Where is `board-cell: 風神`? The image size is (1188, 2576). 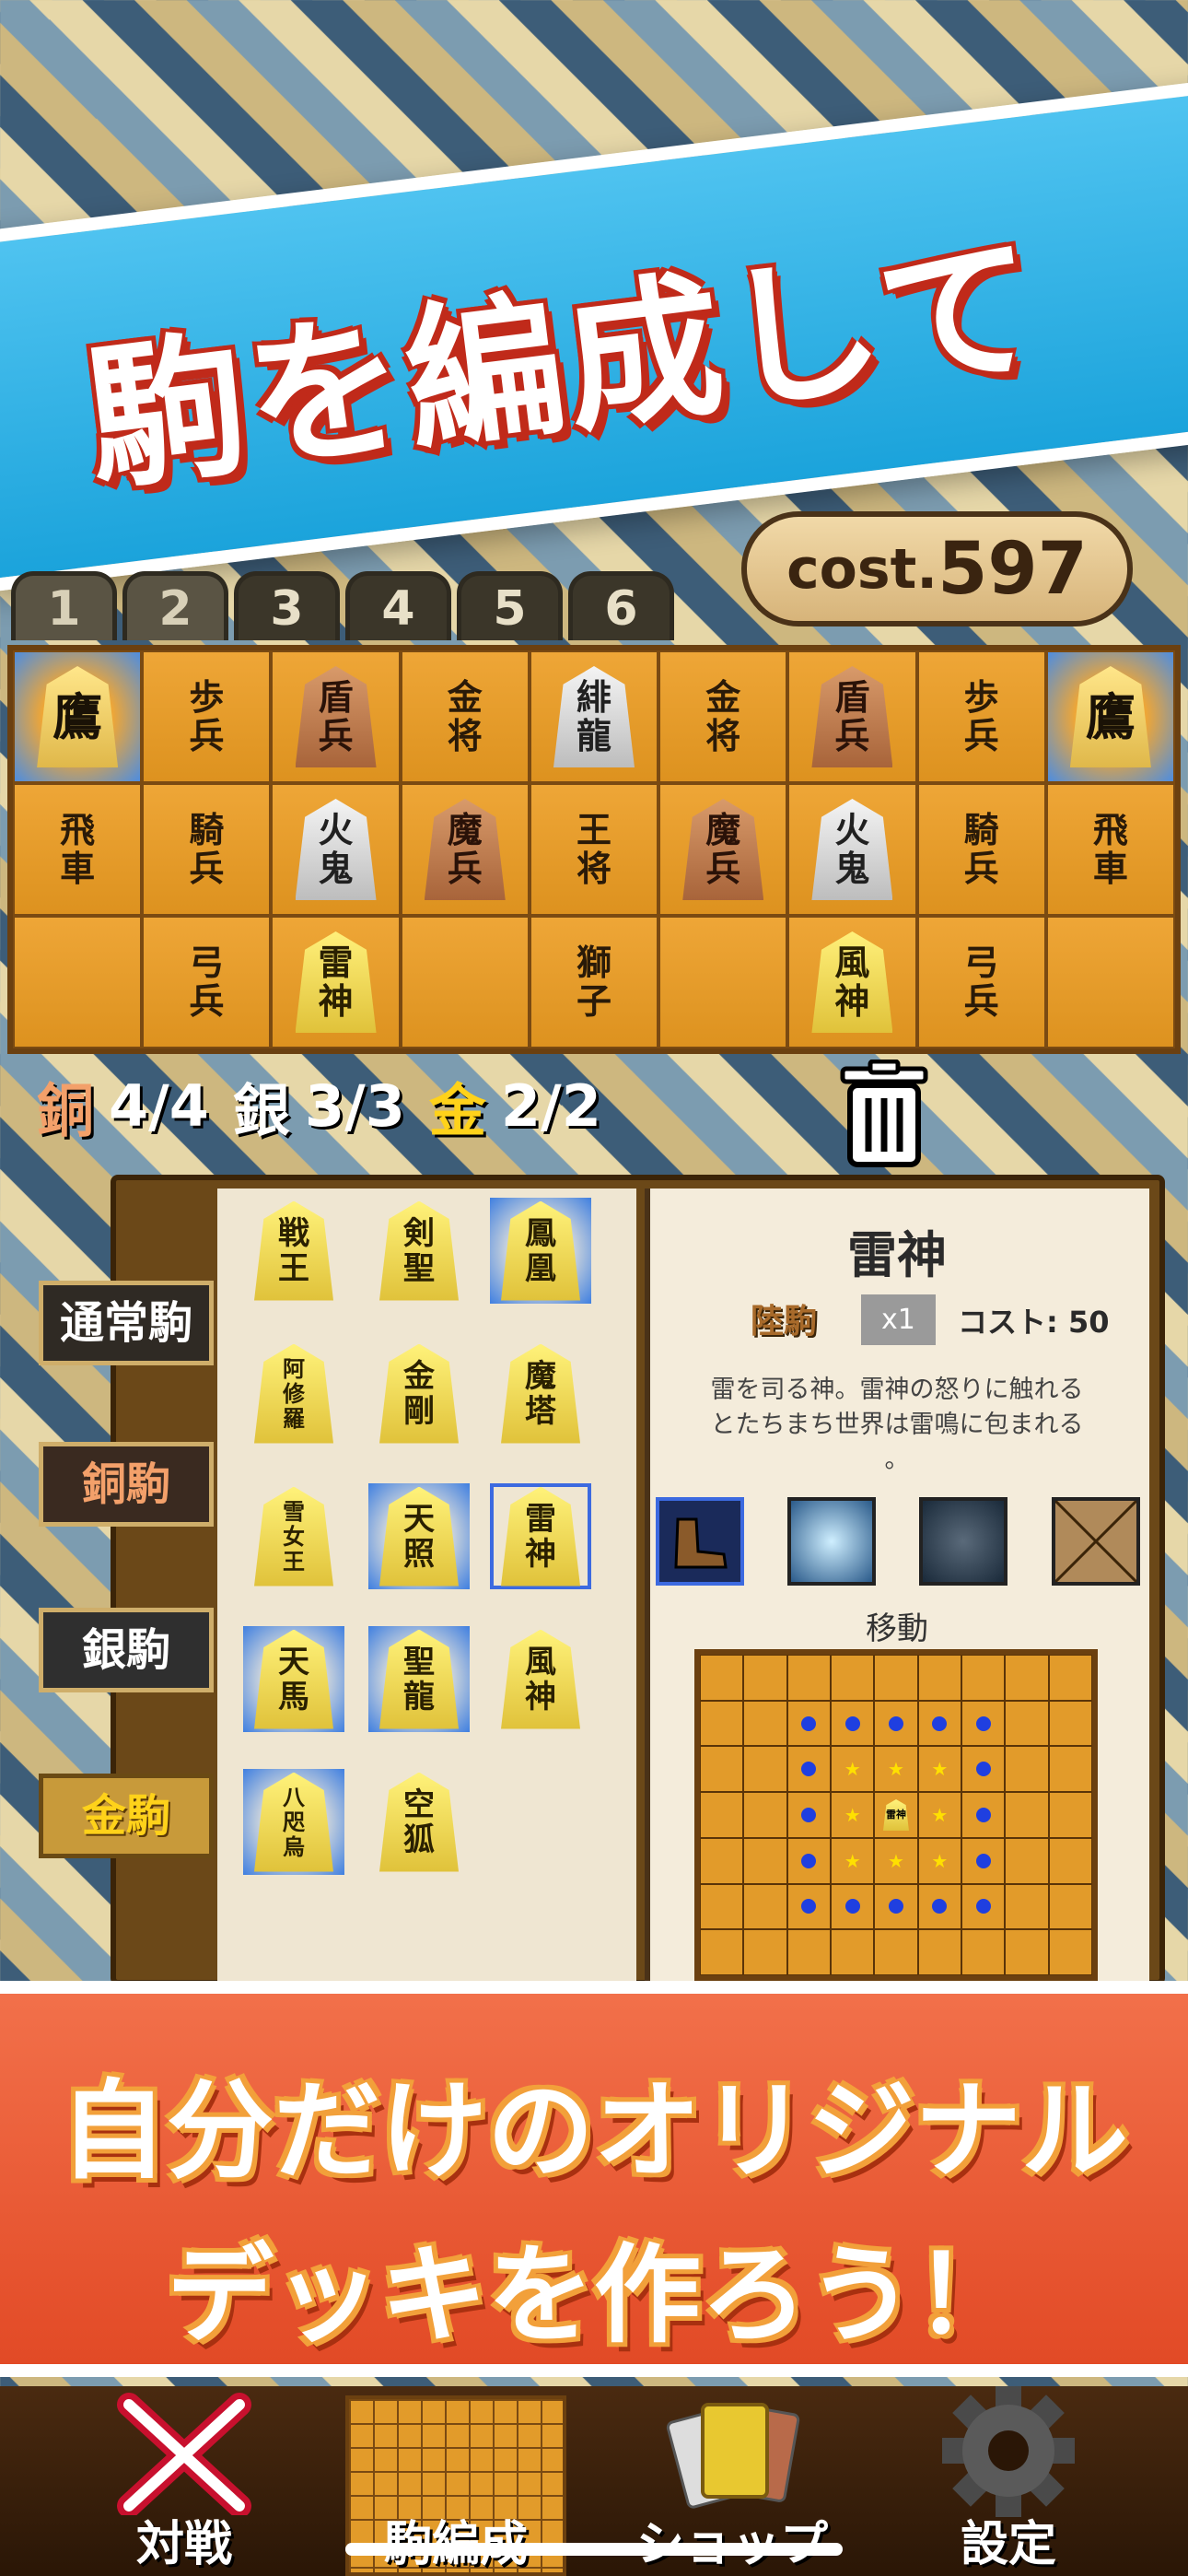 board-cell: 風神 is located at coordinates (852, 982).